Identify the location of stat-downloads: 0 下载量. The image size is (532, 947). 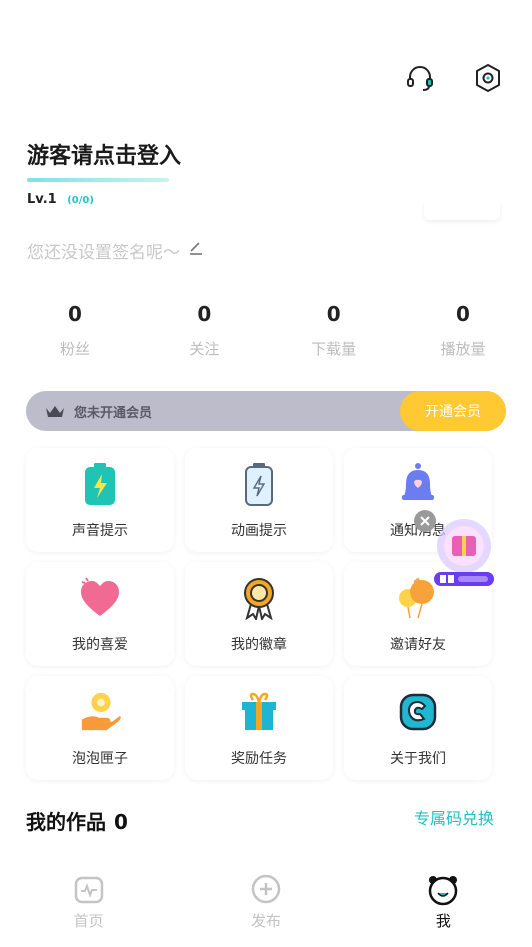
(334, 330).